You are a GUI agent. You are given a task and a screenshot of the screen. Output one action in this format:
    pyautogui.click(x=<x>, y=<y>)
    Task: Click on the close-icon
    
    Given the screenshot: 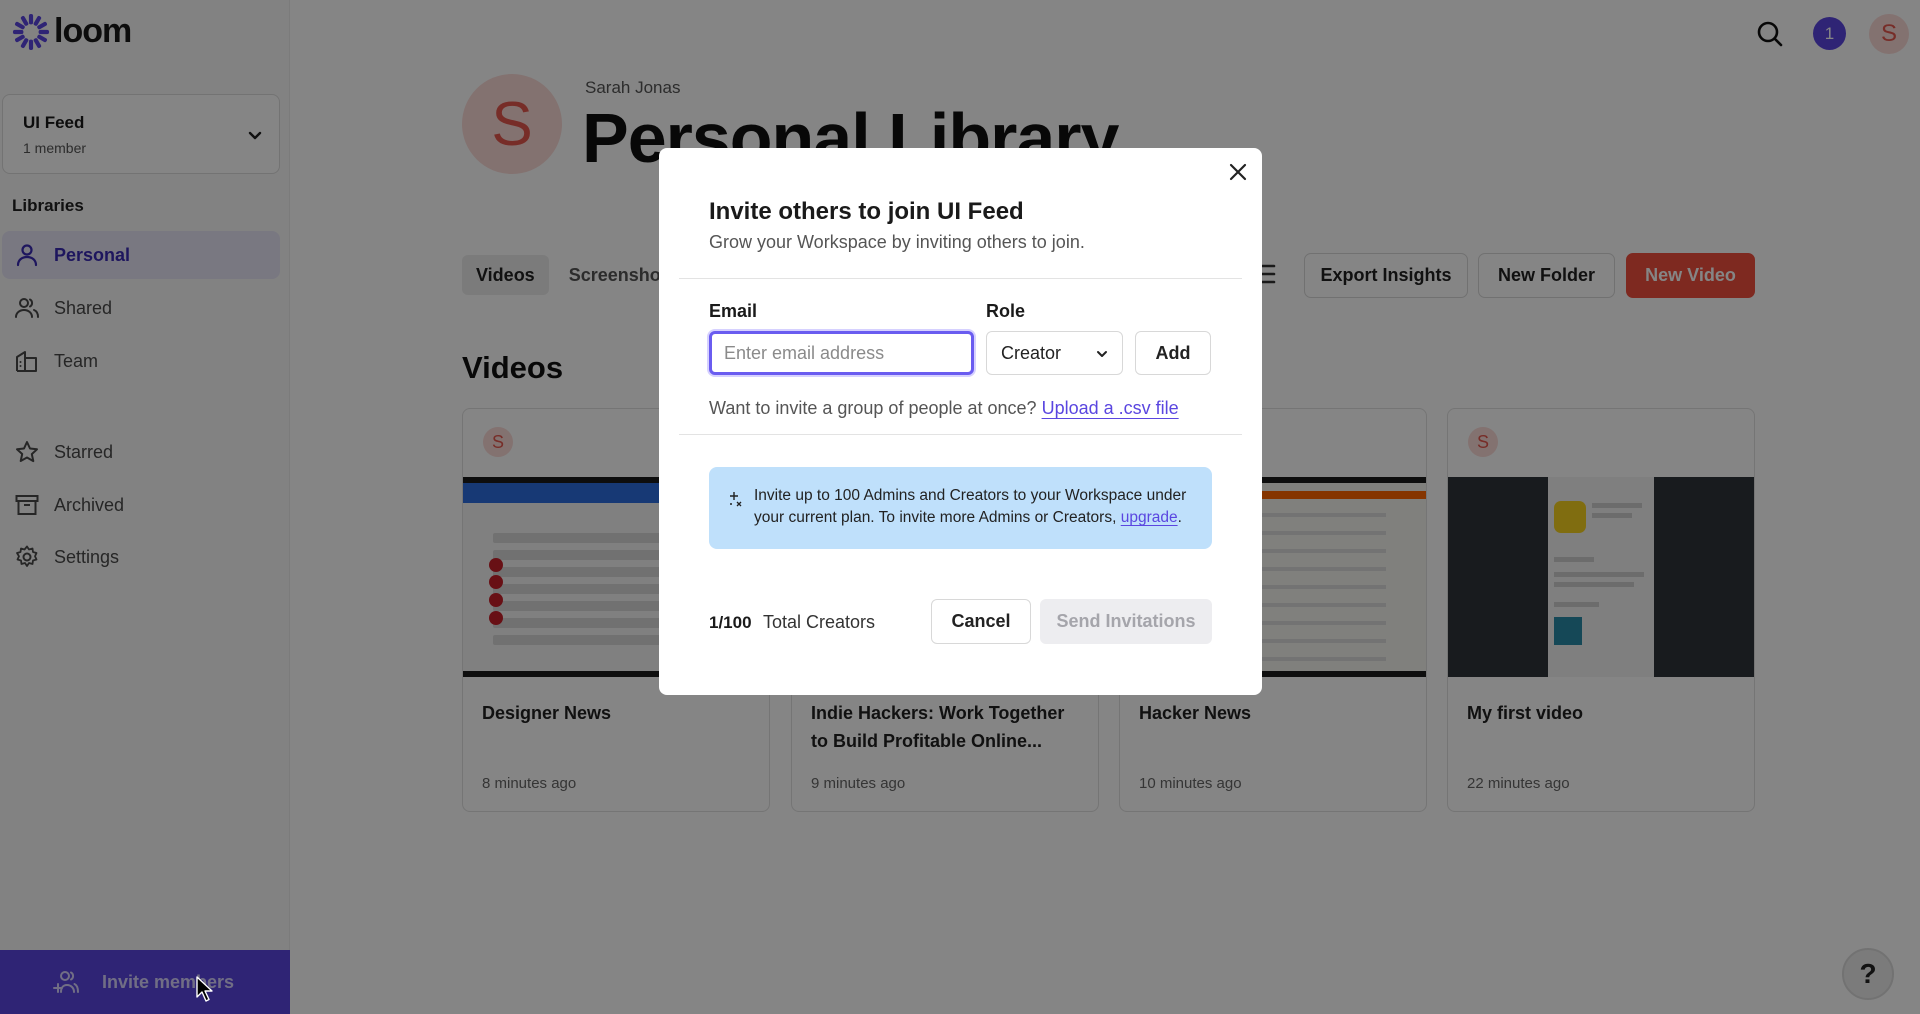 What is the action you would take?
    pyautogui.click(x=1238, y=172)
    